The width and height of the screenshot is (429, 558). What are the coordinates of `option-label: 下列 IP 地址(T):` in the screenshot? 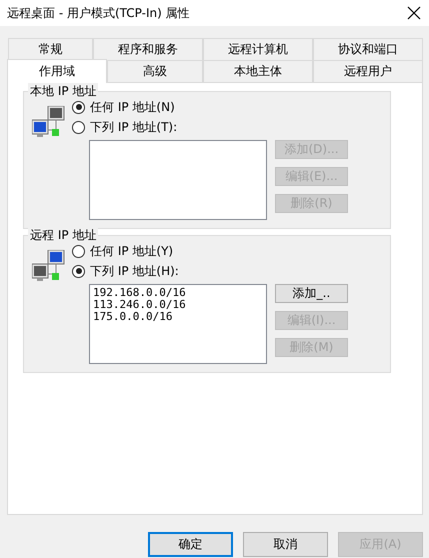 It's located at (134, 127).